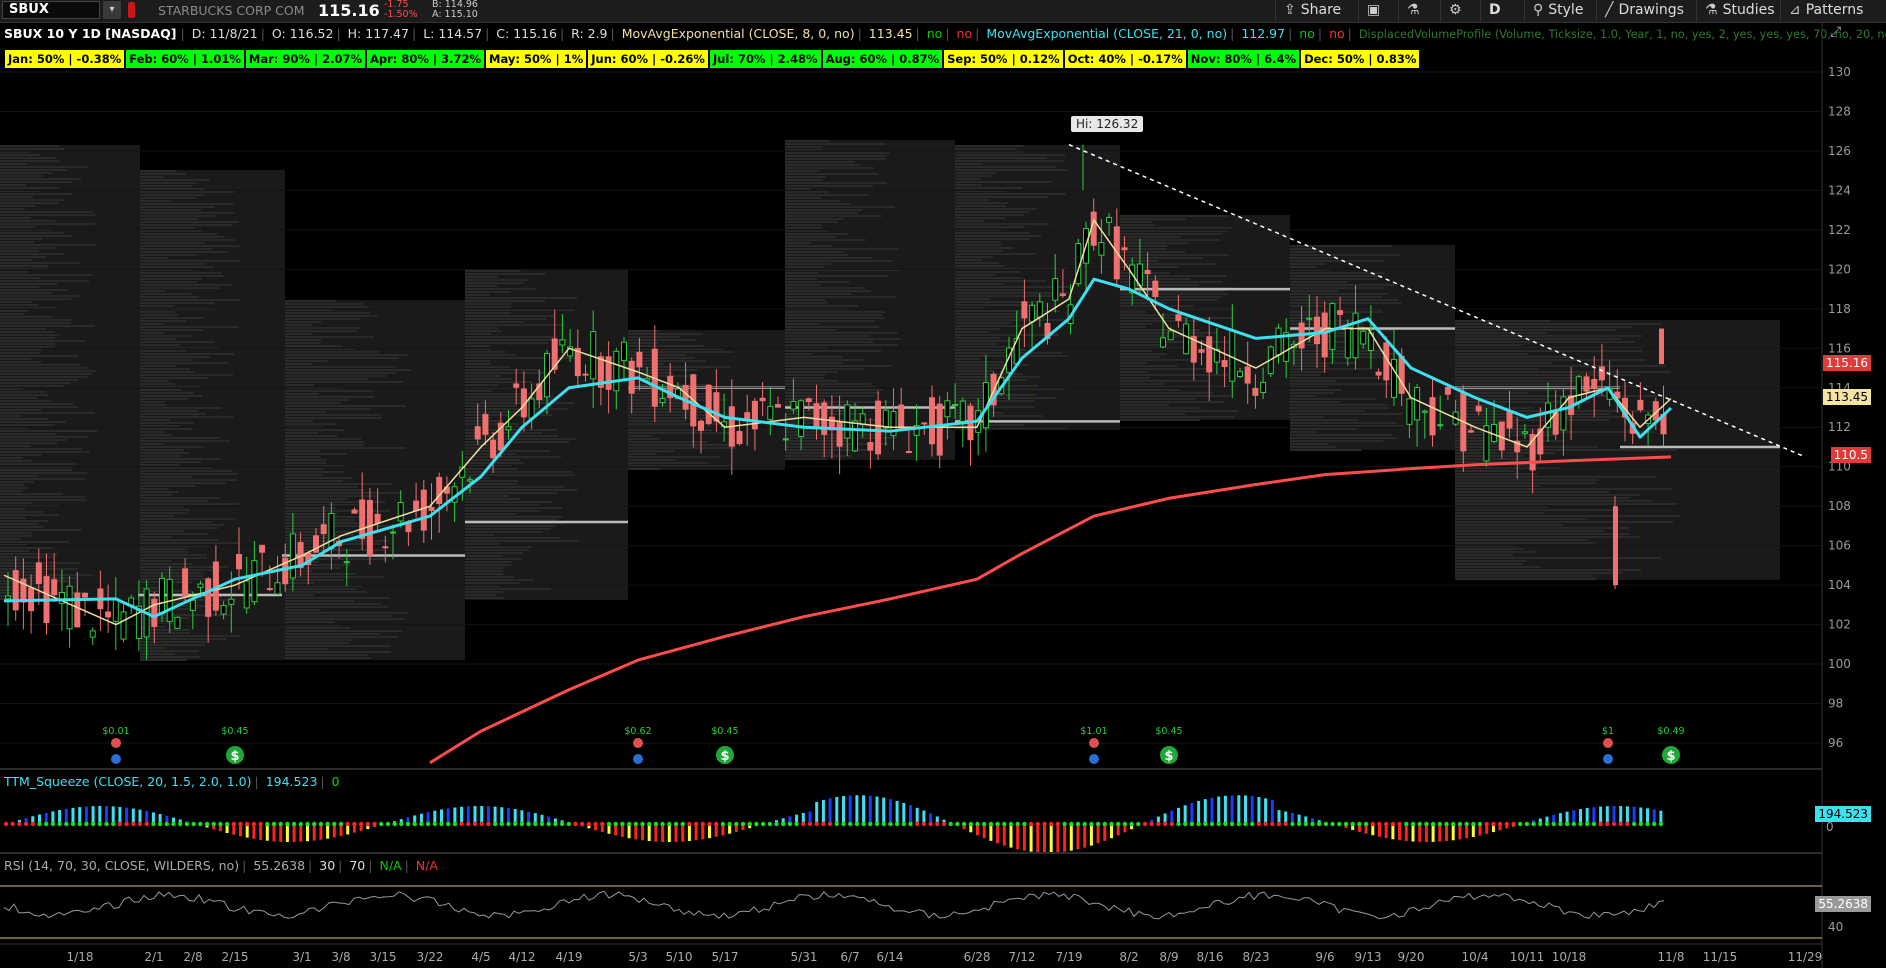  Describe the element at coordinates (115, 731) in the screenshot. I see `dividend-amount: $0.01` at that location.